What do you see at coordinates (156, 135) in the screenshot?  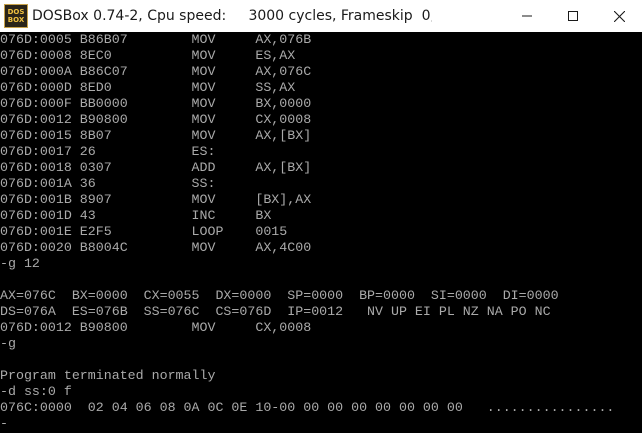 I see `console-line: 076D:0015 8B07 MOV AX,[BX]` at bounding box center [156, 135].